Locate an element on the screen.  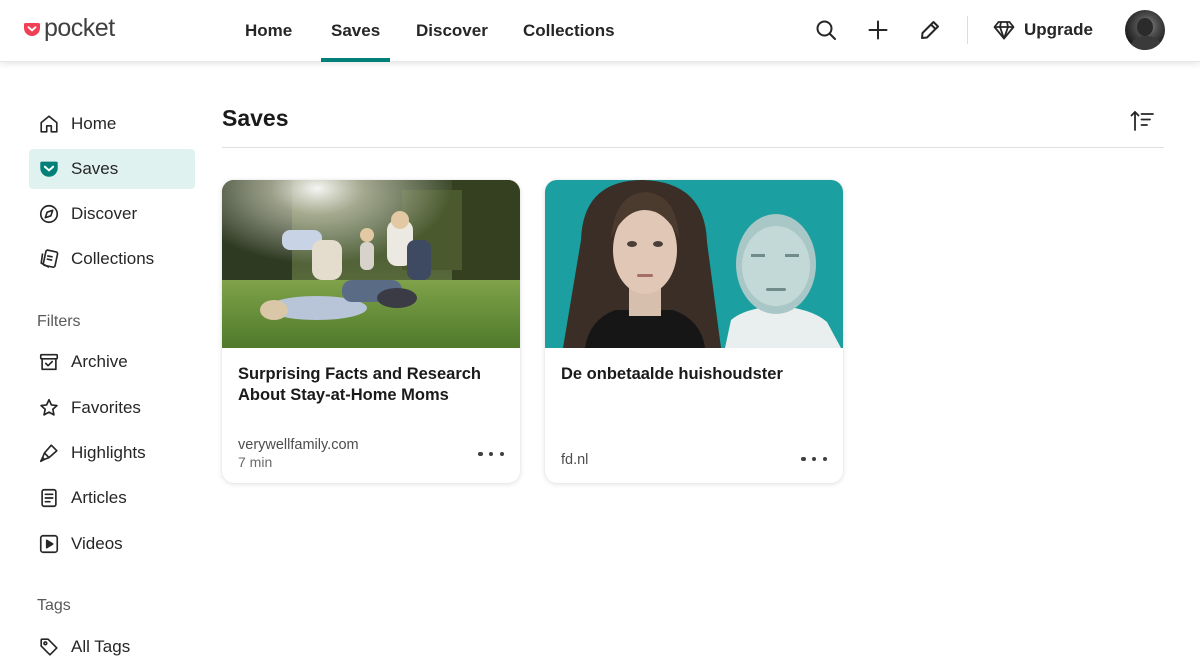
sidebar-item-label: All Tags is located at coordinates (101, 646).